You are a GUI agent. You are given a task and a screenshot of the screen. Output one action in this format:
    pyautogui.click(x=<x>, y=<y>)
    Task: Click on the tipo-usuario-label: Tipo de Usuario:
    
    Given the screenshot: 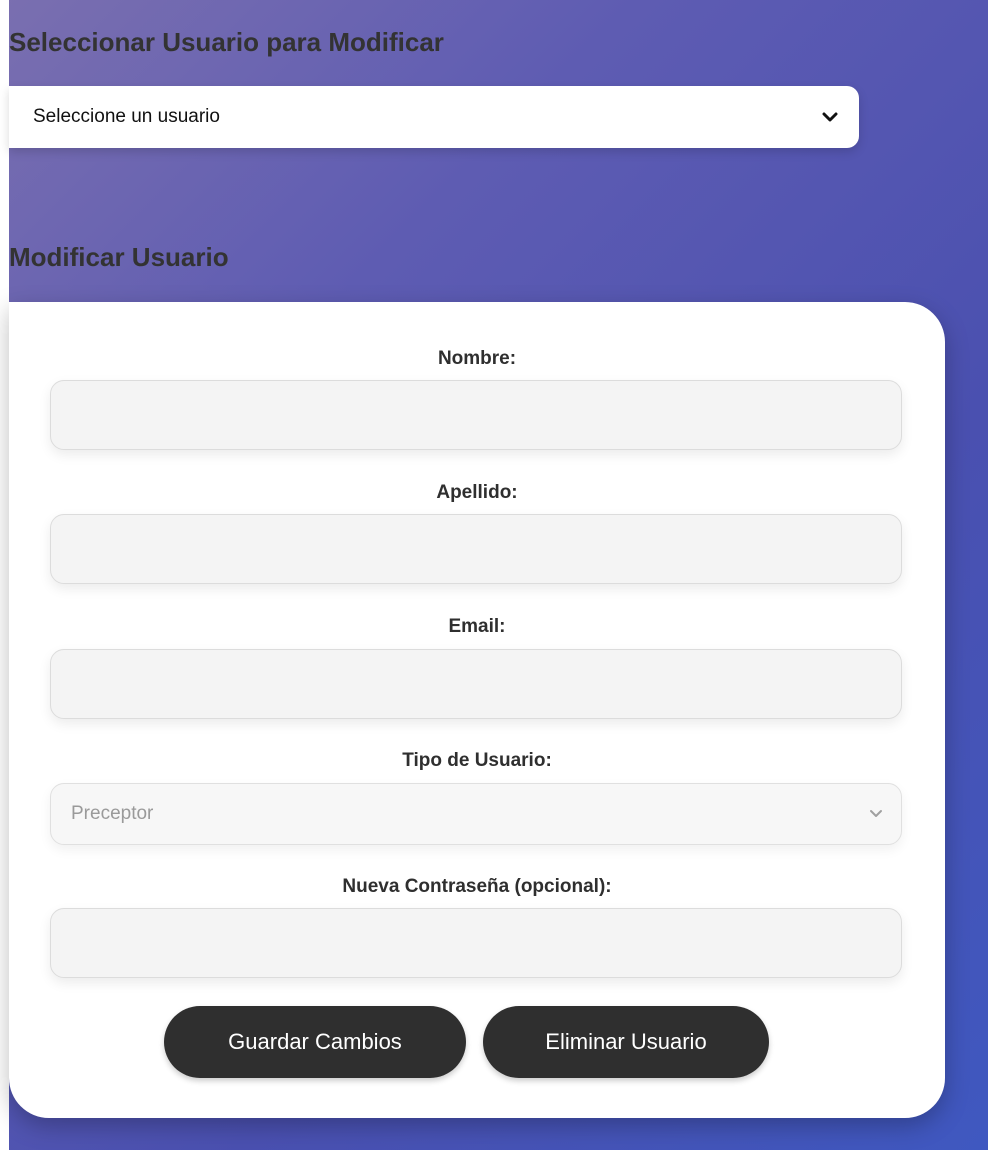 What is the action you would take?
    pyautogui.click(x=477, y=760)
    